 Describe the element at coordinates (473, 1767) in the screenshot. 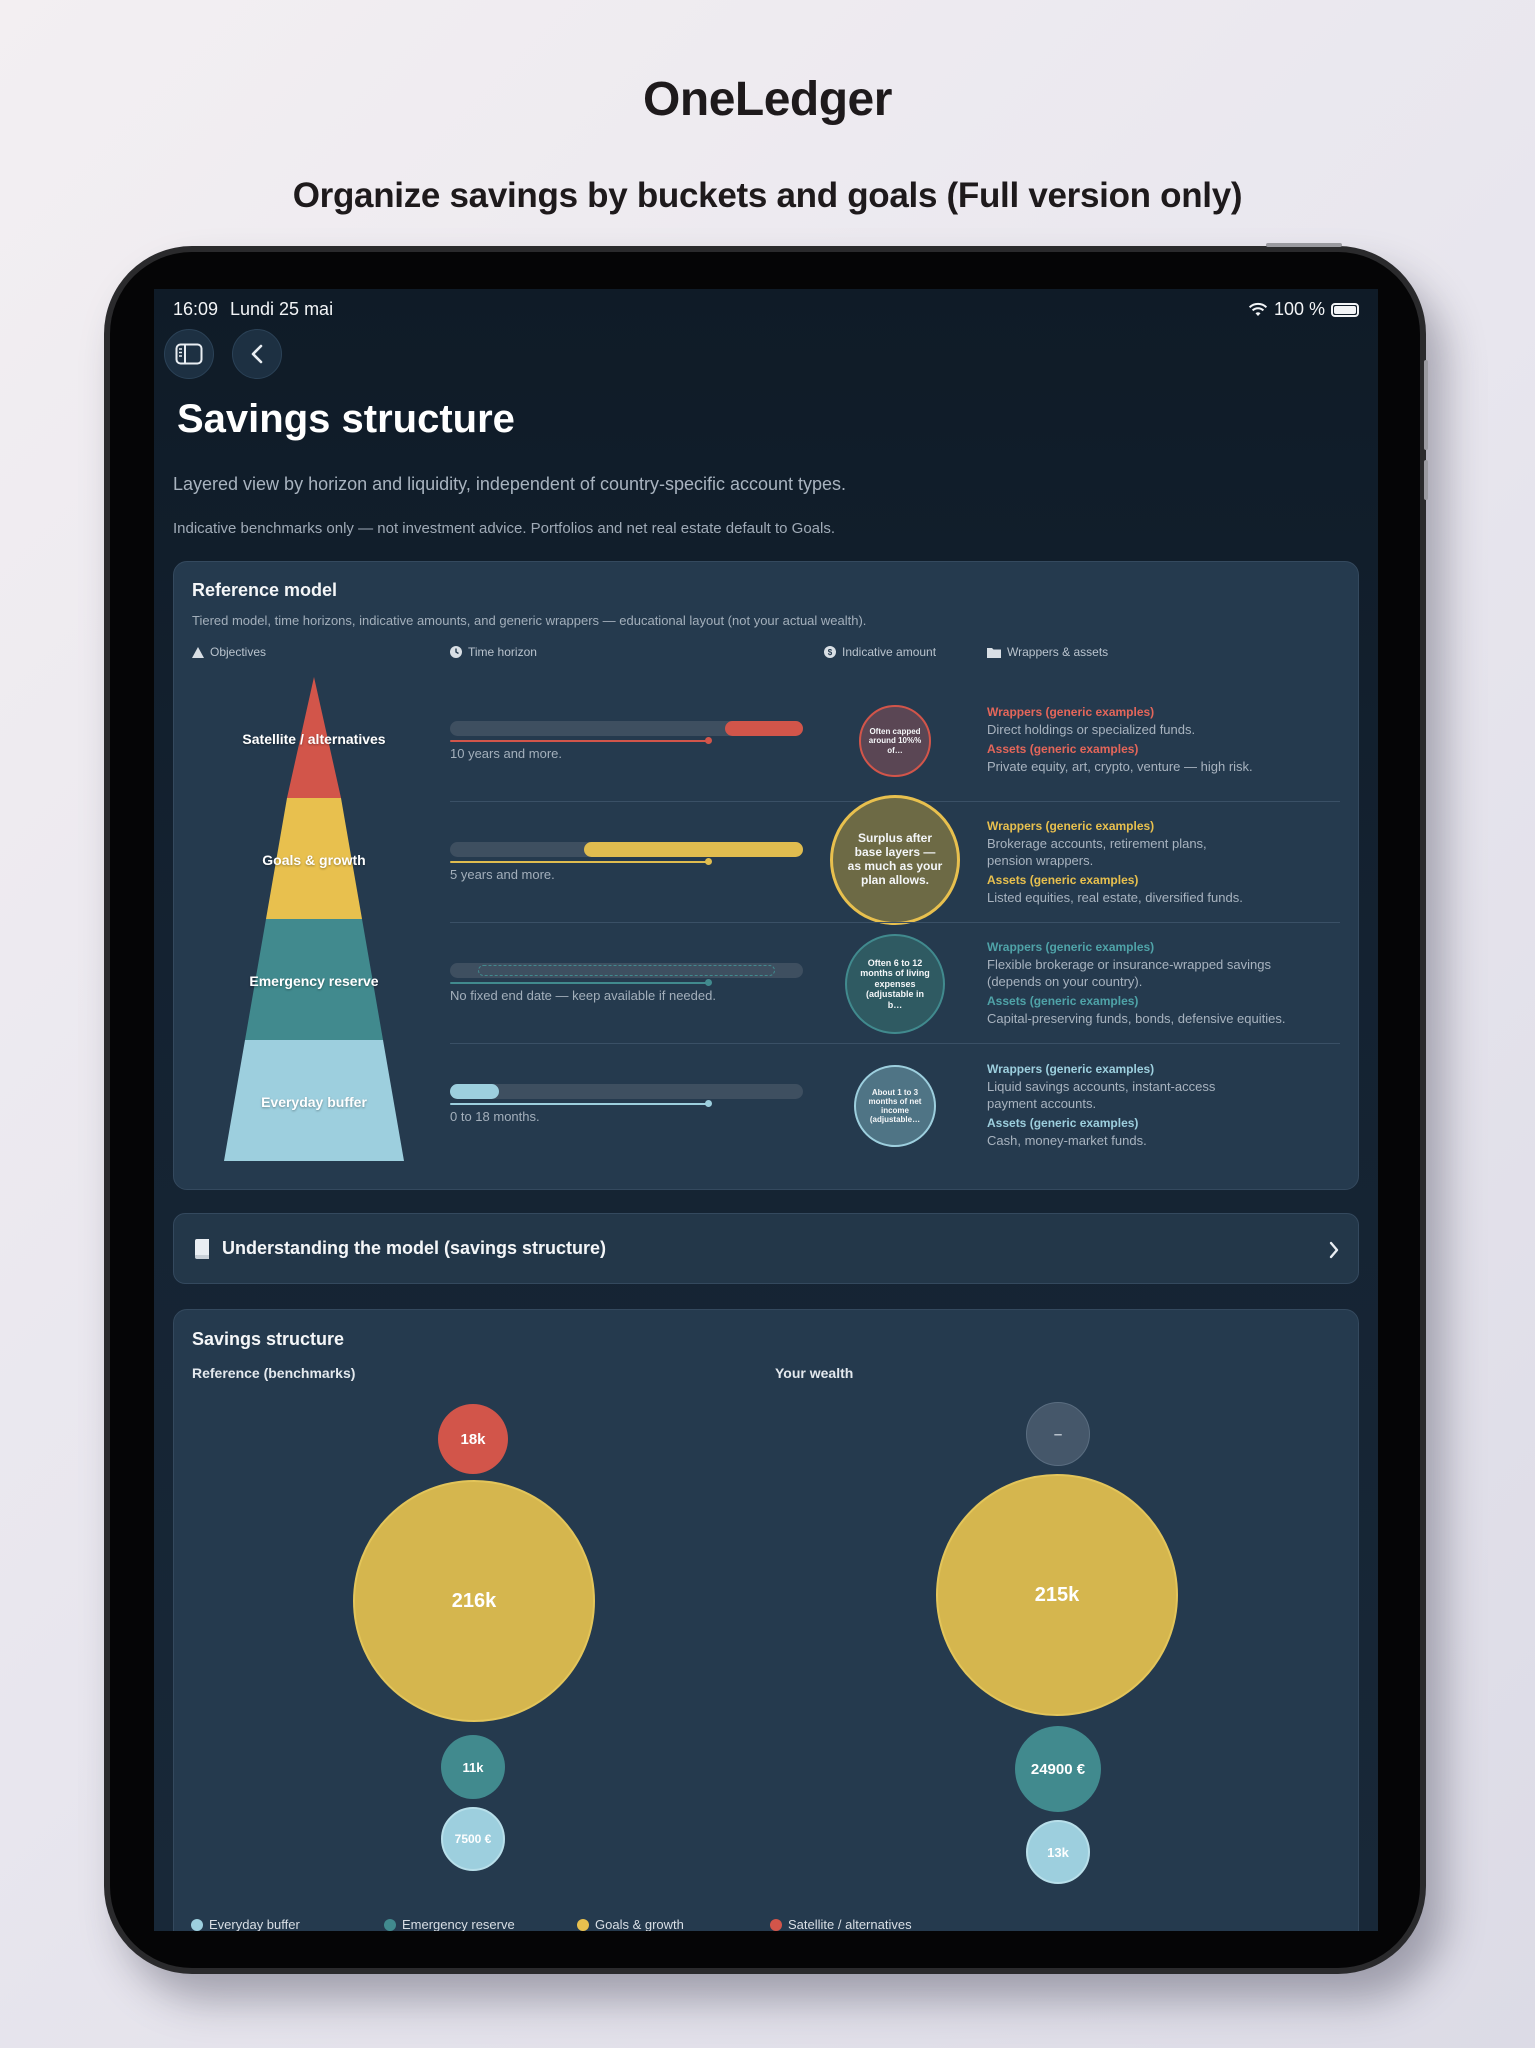

I see `bubble-ref-emergency: 11k` at that location.